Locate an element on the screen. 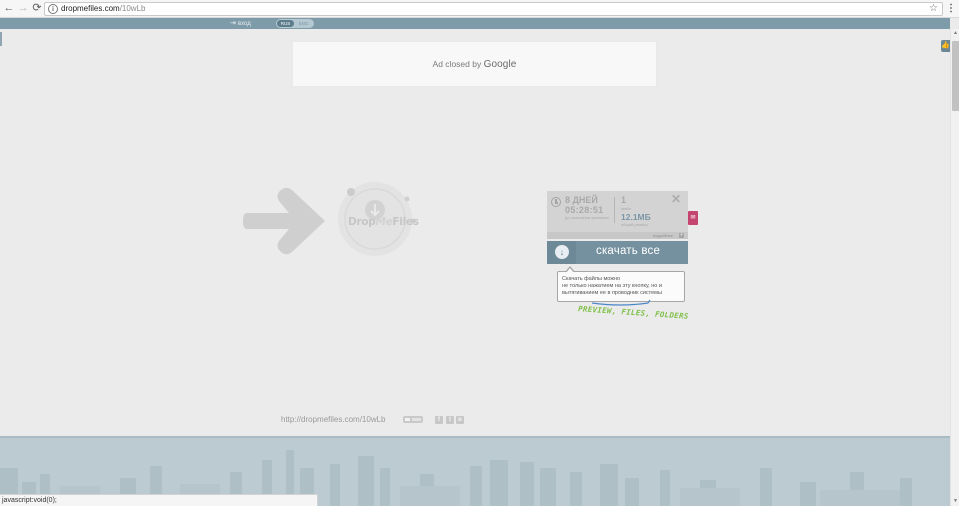  logo-part-me: Me is located at coordinates (384, 222).